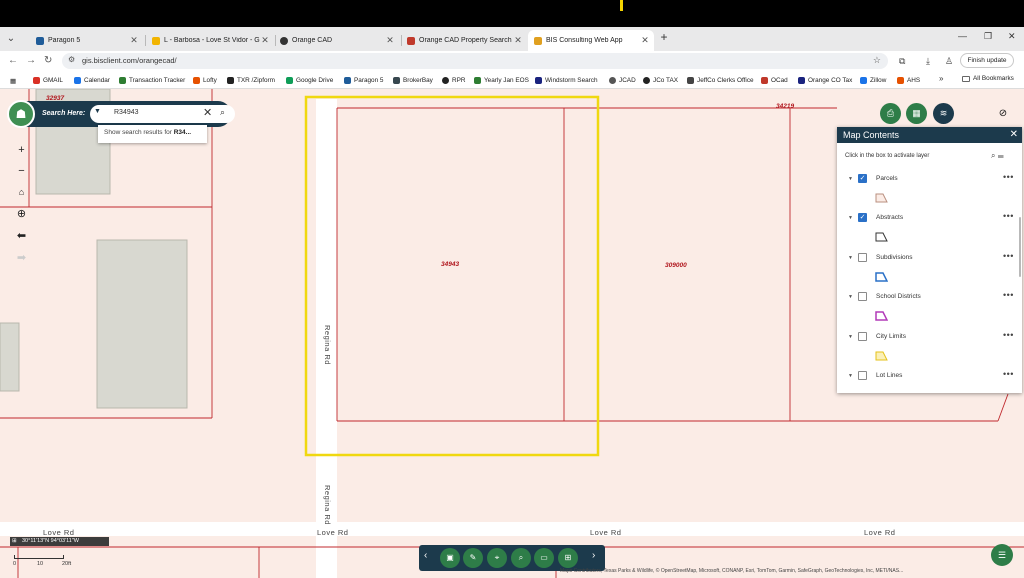  Describe the element at coordinates (222, 112) in the screenshot. I see `search-icon: ⌕` at that location.